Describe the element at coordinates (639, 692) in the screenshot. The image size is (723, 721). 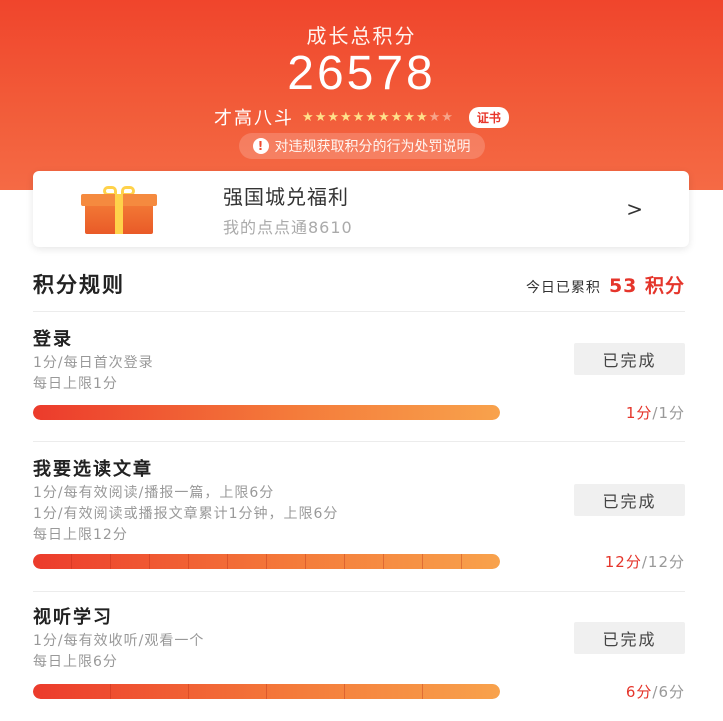
I see `score-got: 6分` at that location.